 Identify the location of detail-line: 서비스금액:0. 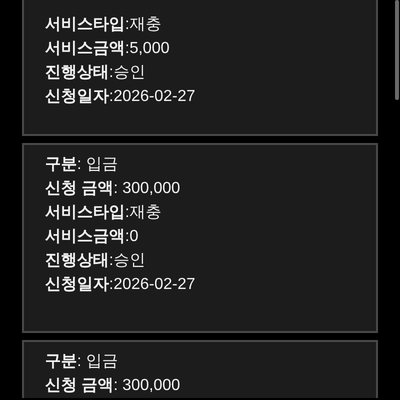
(92, 237).